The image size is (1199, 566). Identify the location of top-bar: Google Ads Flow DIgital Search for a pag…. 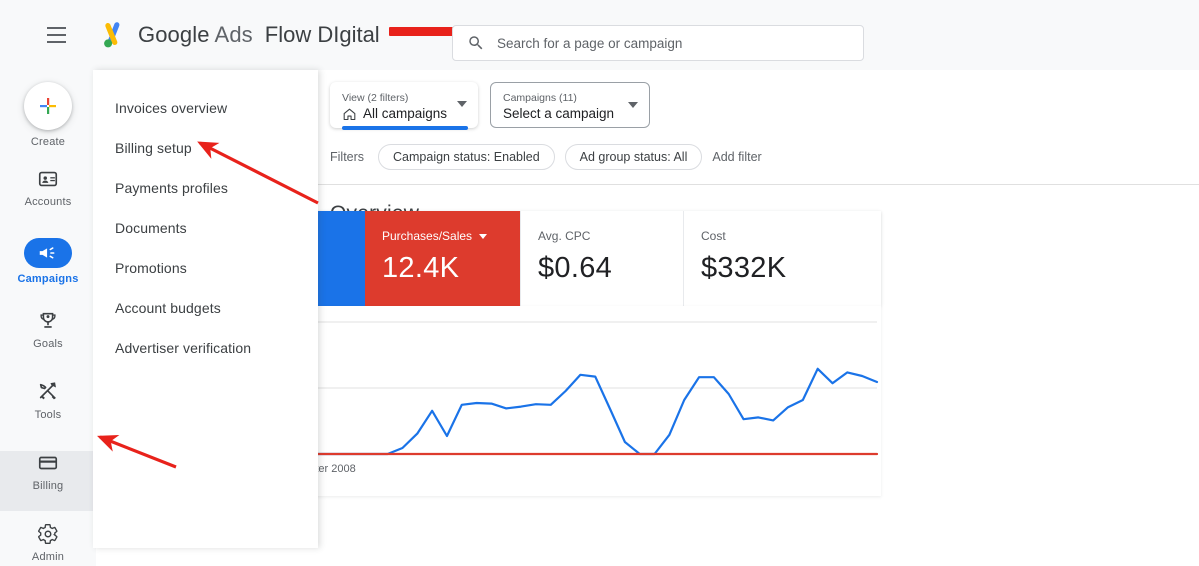
(599, 35).